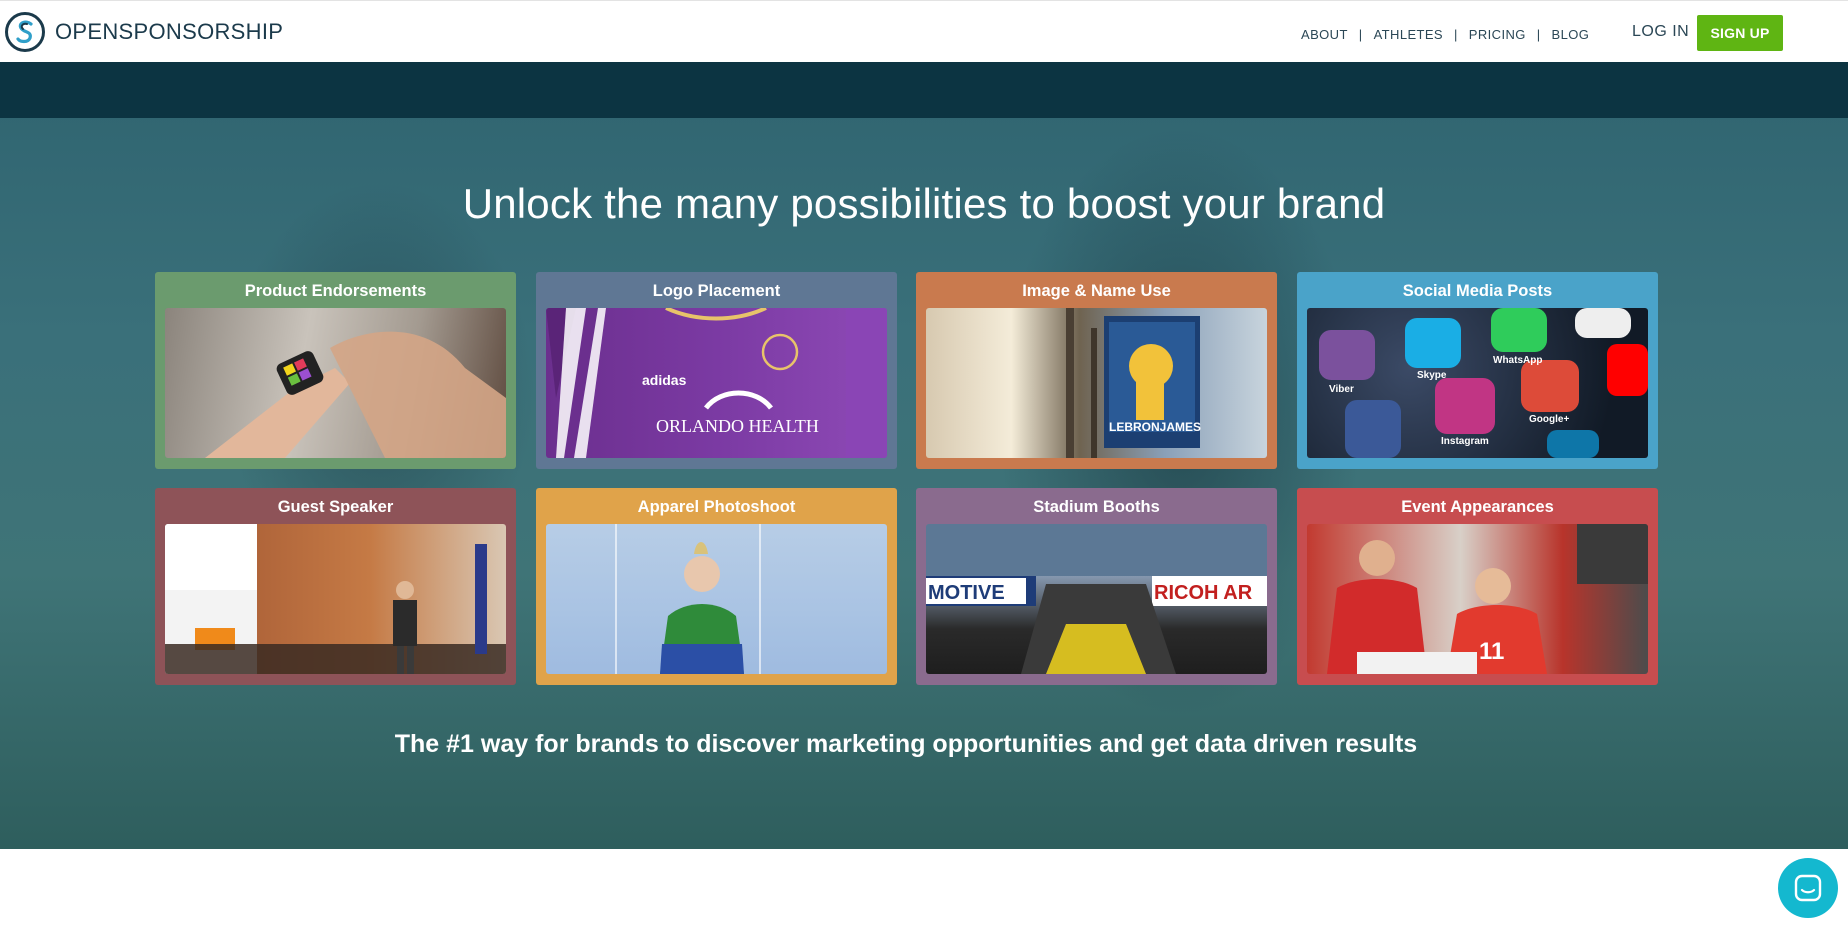 The height and width of the screenshot is (934, 1848). What do you see at coordinates (716, 507) in the screenshot?
I see `card-title: Apparel Photoshoot` at bounding box center [716, 507].